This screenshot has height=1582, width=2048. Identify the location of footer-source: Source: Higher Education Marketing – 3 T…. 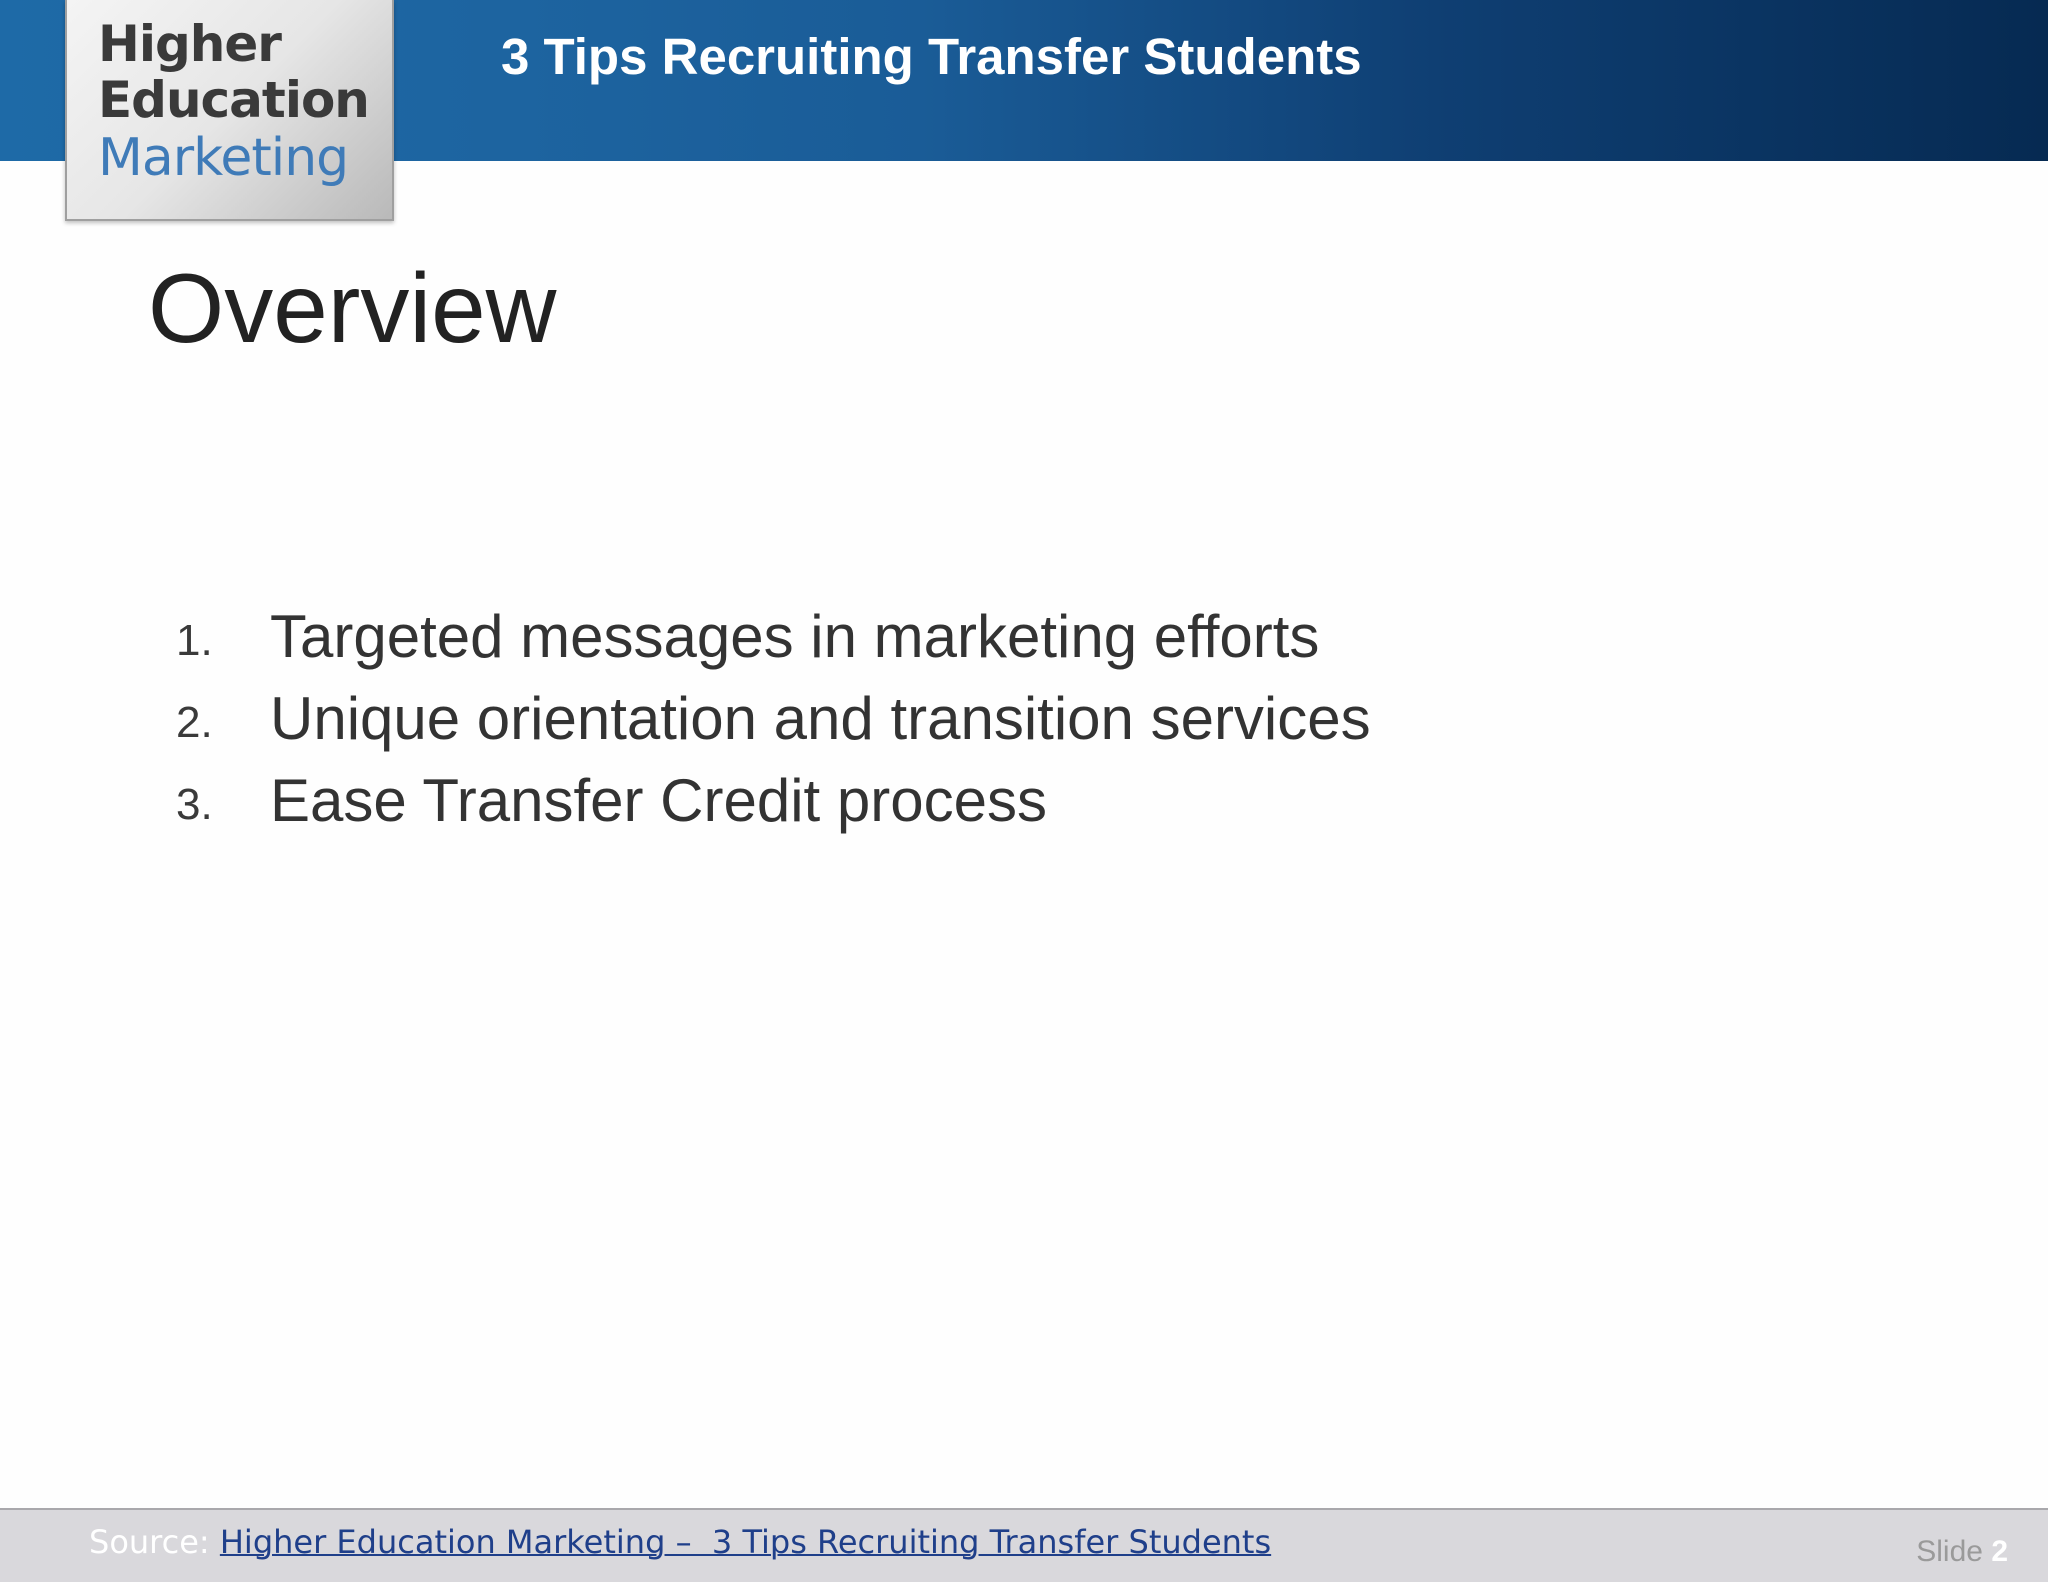
(680, 1542).